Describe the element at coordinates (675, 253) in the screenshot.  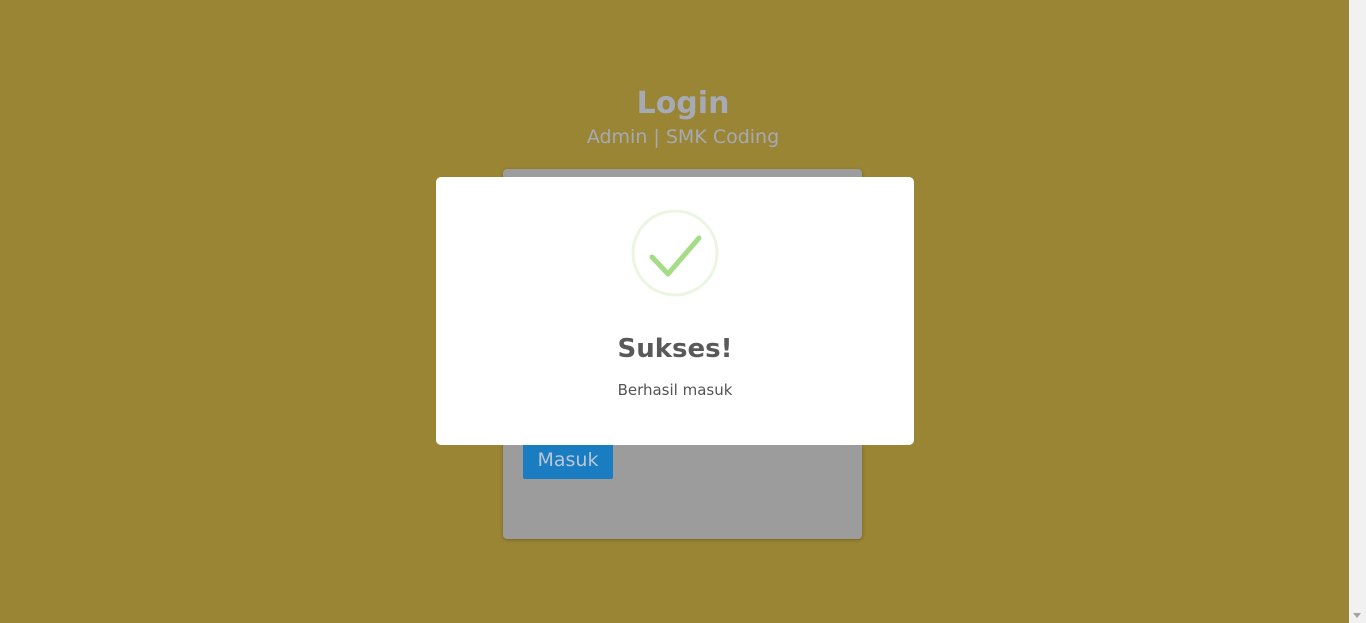
I see `check-circle-icon` at that location.